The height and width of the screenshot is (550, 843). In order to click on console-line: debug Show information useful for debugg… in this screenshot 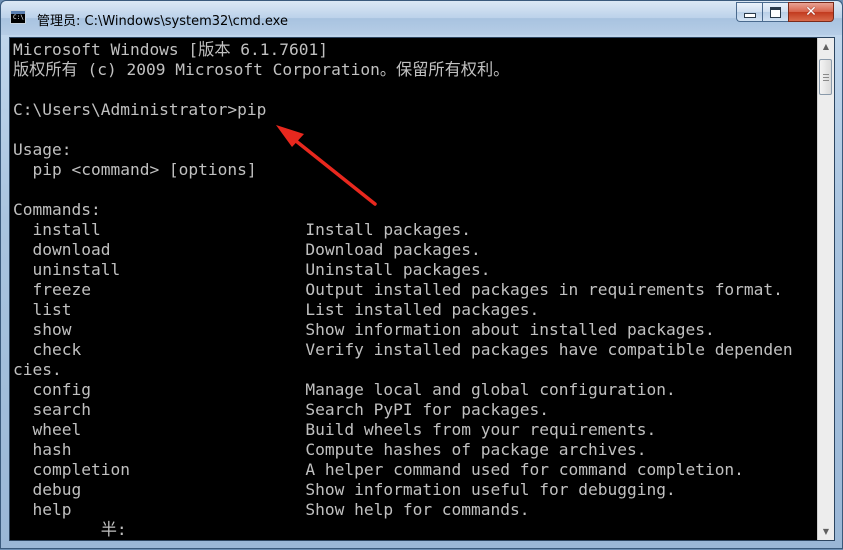, I will do `click(344, 489)`.